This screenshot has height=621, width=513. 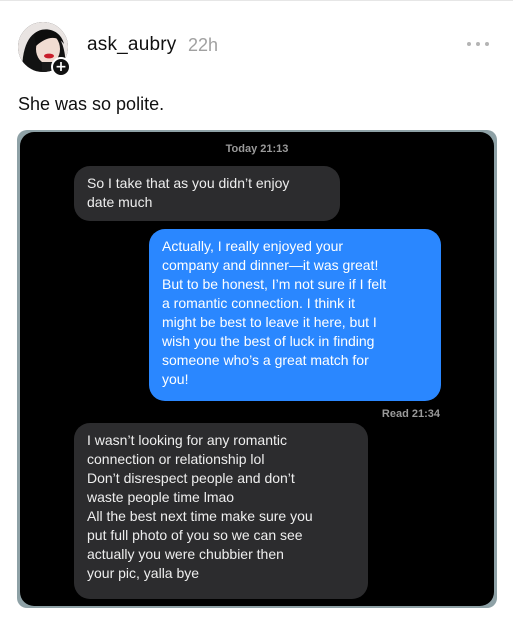 I want to click on message-line: you!, so click(x=175, y=379).